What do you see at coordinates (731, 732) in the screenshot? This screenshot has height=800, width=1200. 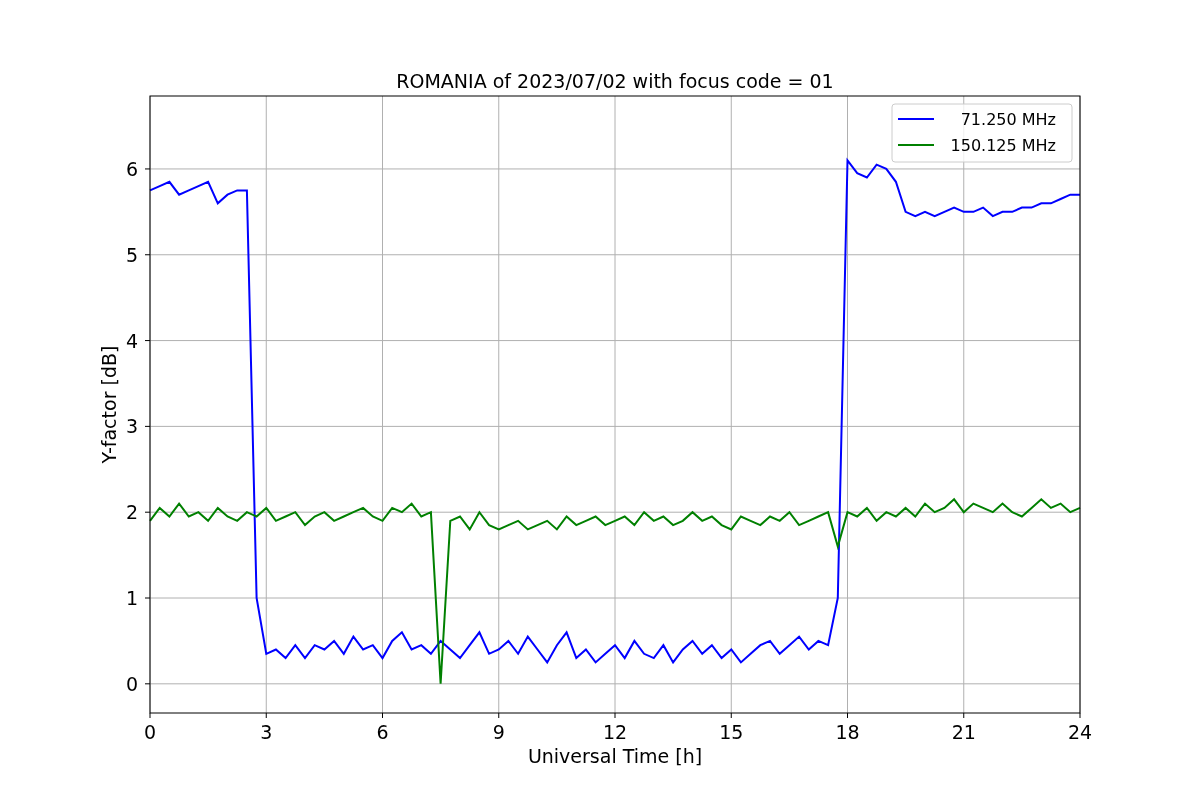 I see `x-tick-label: 15` at bounding box center [731, 732].